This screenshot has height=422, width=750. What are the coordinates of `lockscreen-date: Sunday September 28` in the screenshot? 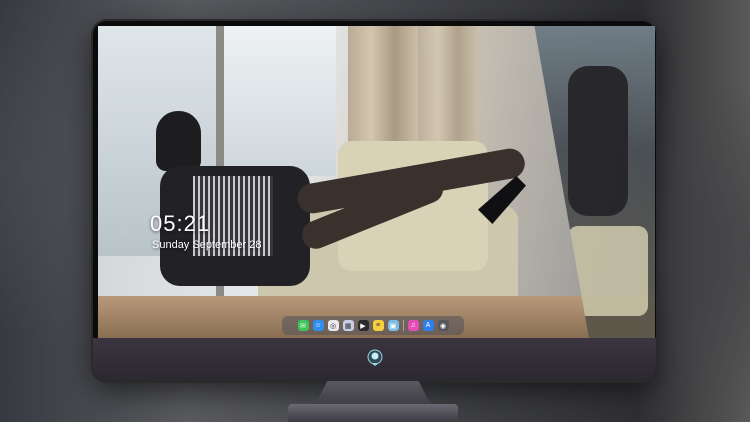 It's located at (207, 245).